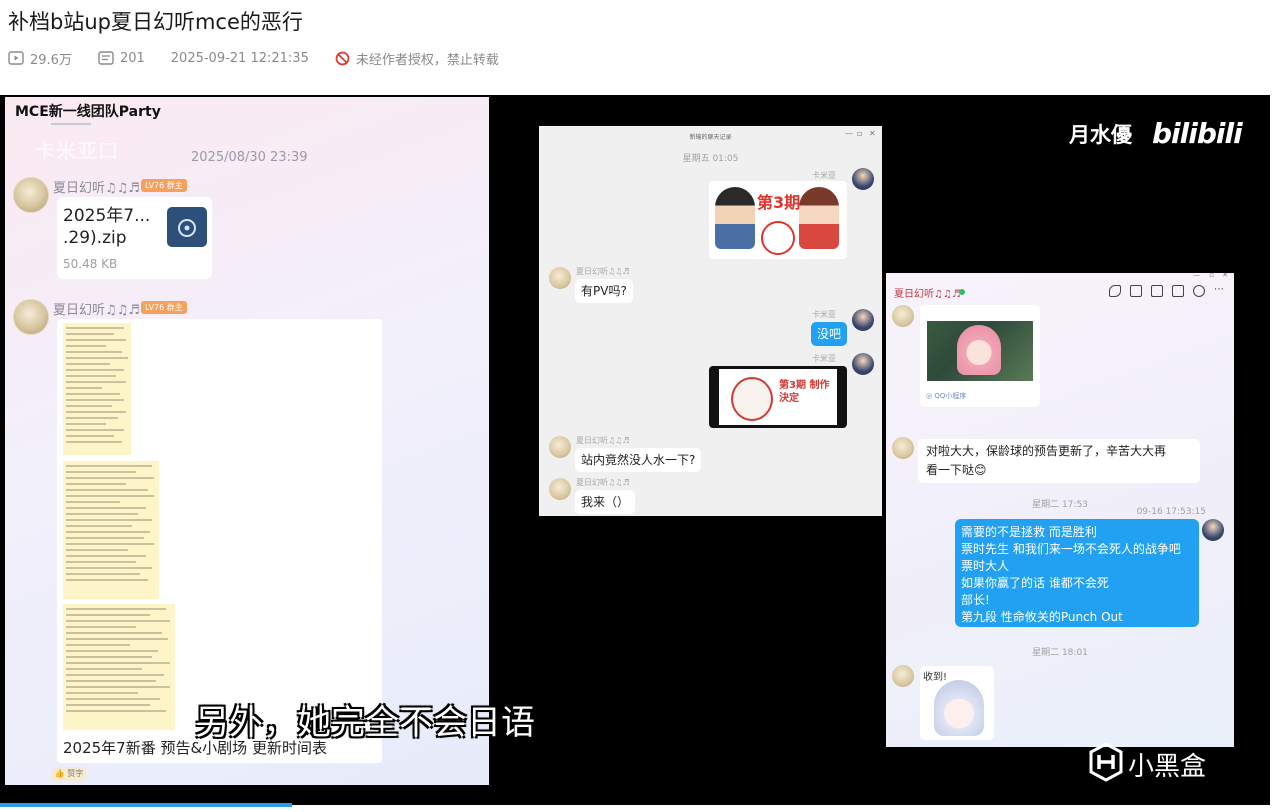 This screenshot has height=812, width=1280. Describe the element at coordinates (342, 58) in the screenshot. I see `no-repost-icon` at that location.